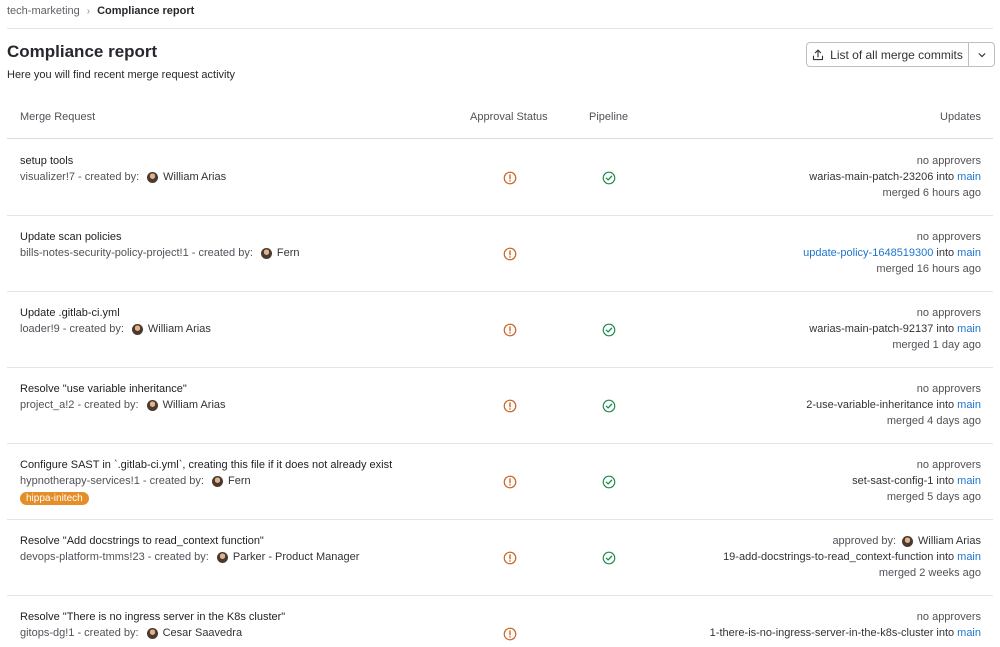 This screenshot has height=647, width=1000. I want to click on export-split-button: List of all merge commits, so click(900, 54).